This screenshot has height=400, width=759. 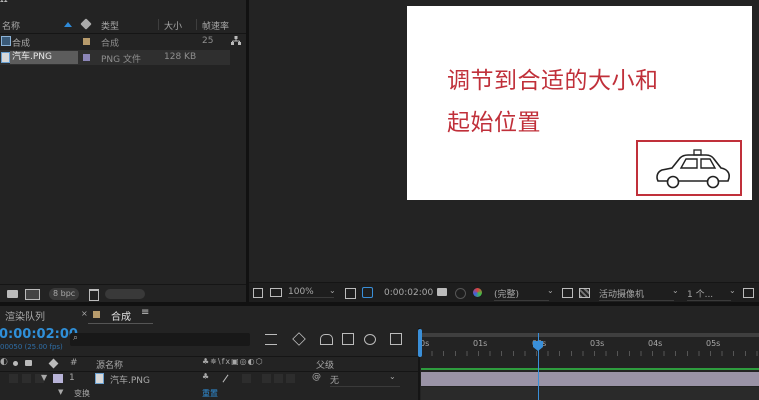 I want to click on new-composition-icon, so click(x=32, y=294).